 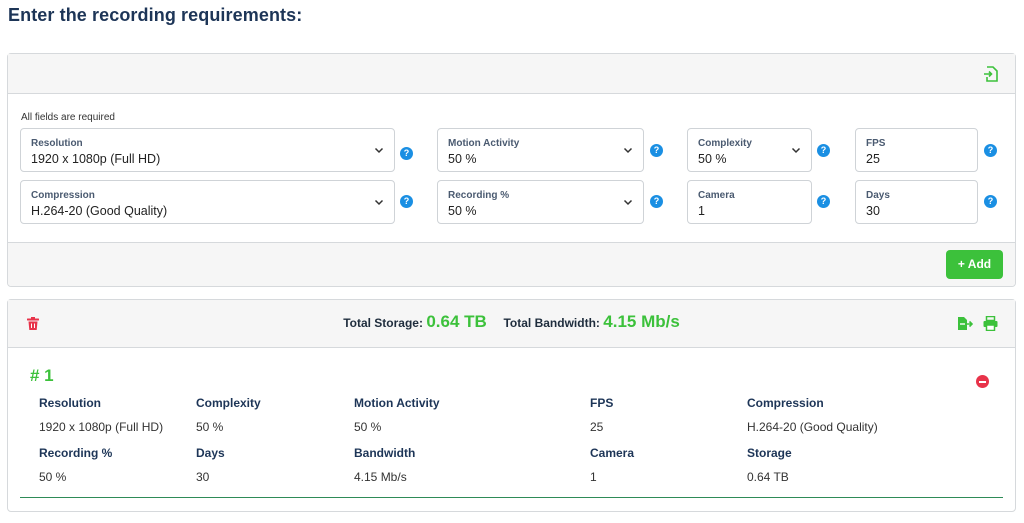 What do you see at coordinates (876, 143) in the screenshot?
I see `fps-label: FPS` at bounding box center [876, 143].